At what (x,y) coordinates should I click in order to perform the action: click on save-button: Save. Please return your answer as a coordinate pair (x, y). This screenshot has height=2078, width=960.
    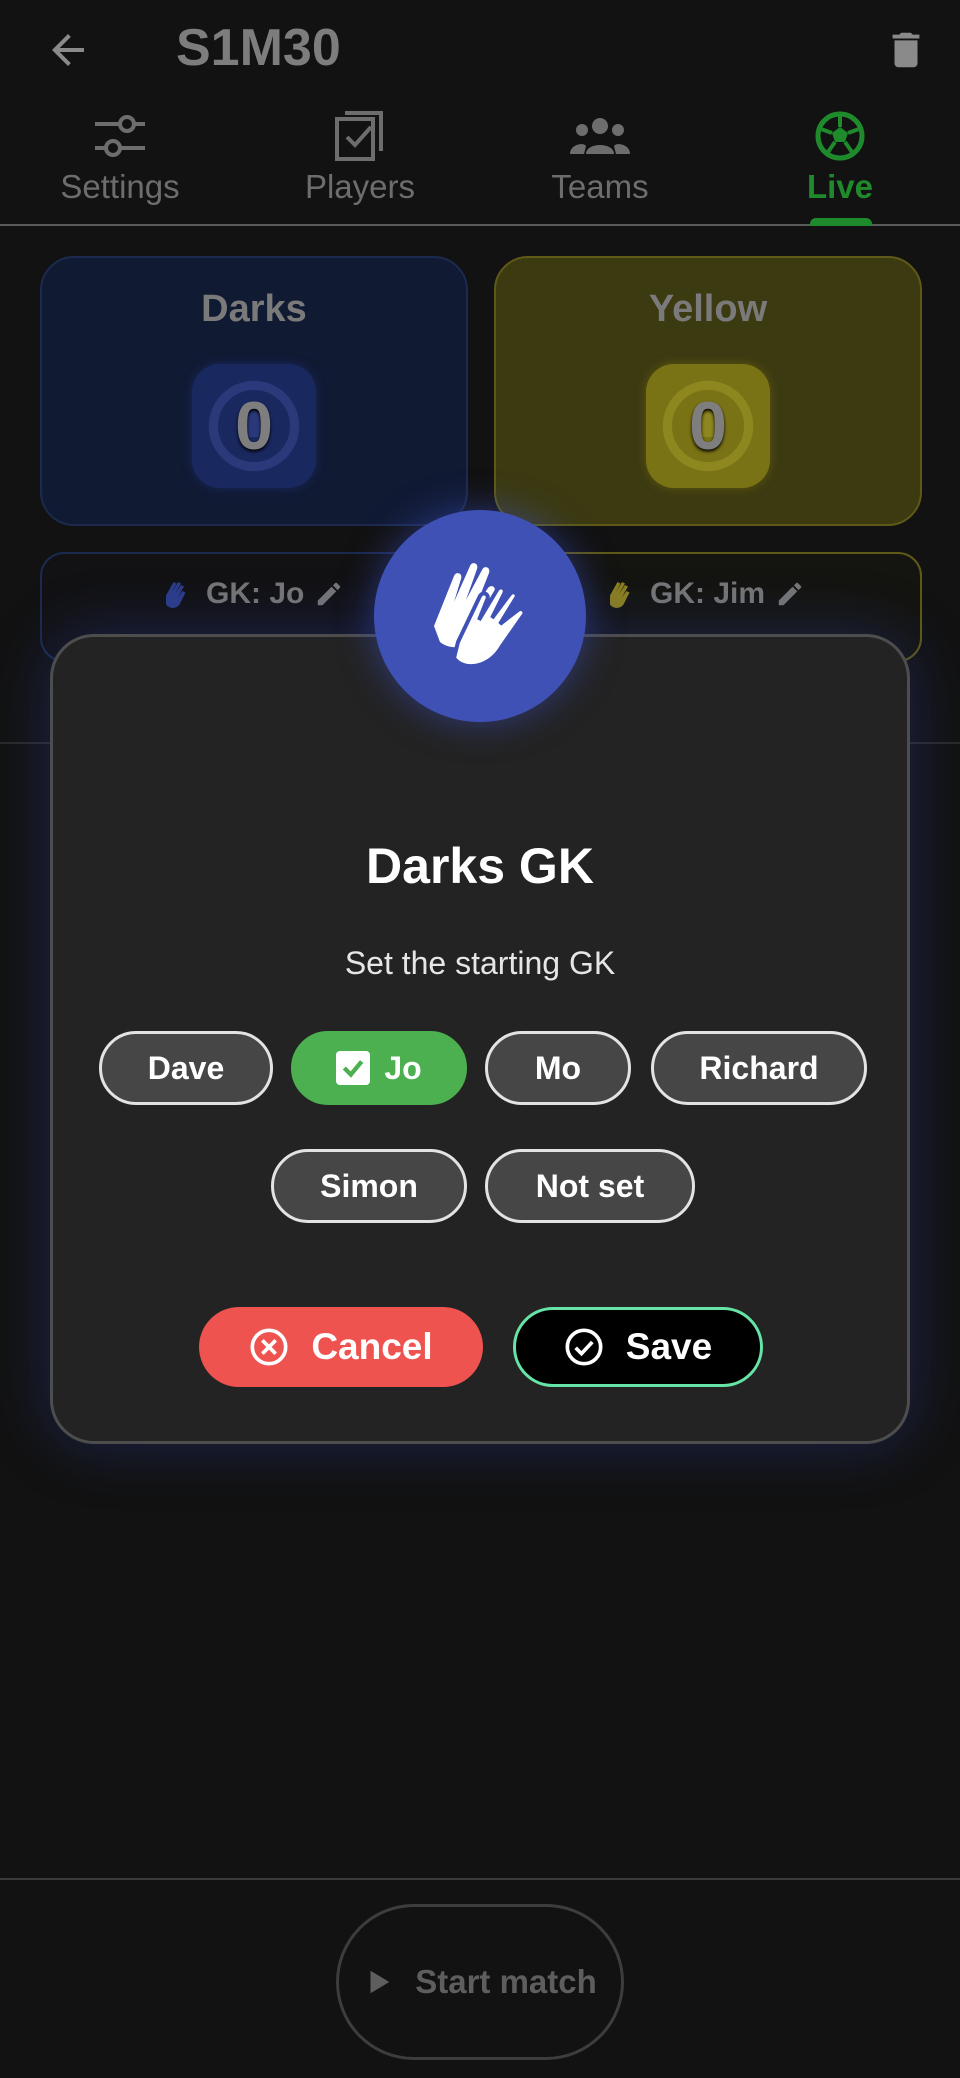
    Looking at the image, I should click on (638, 1347).